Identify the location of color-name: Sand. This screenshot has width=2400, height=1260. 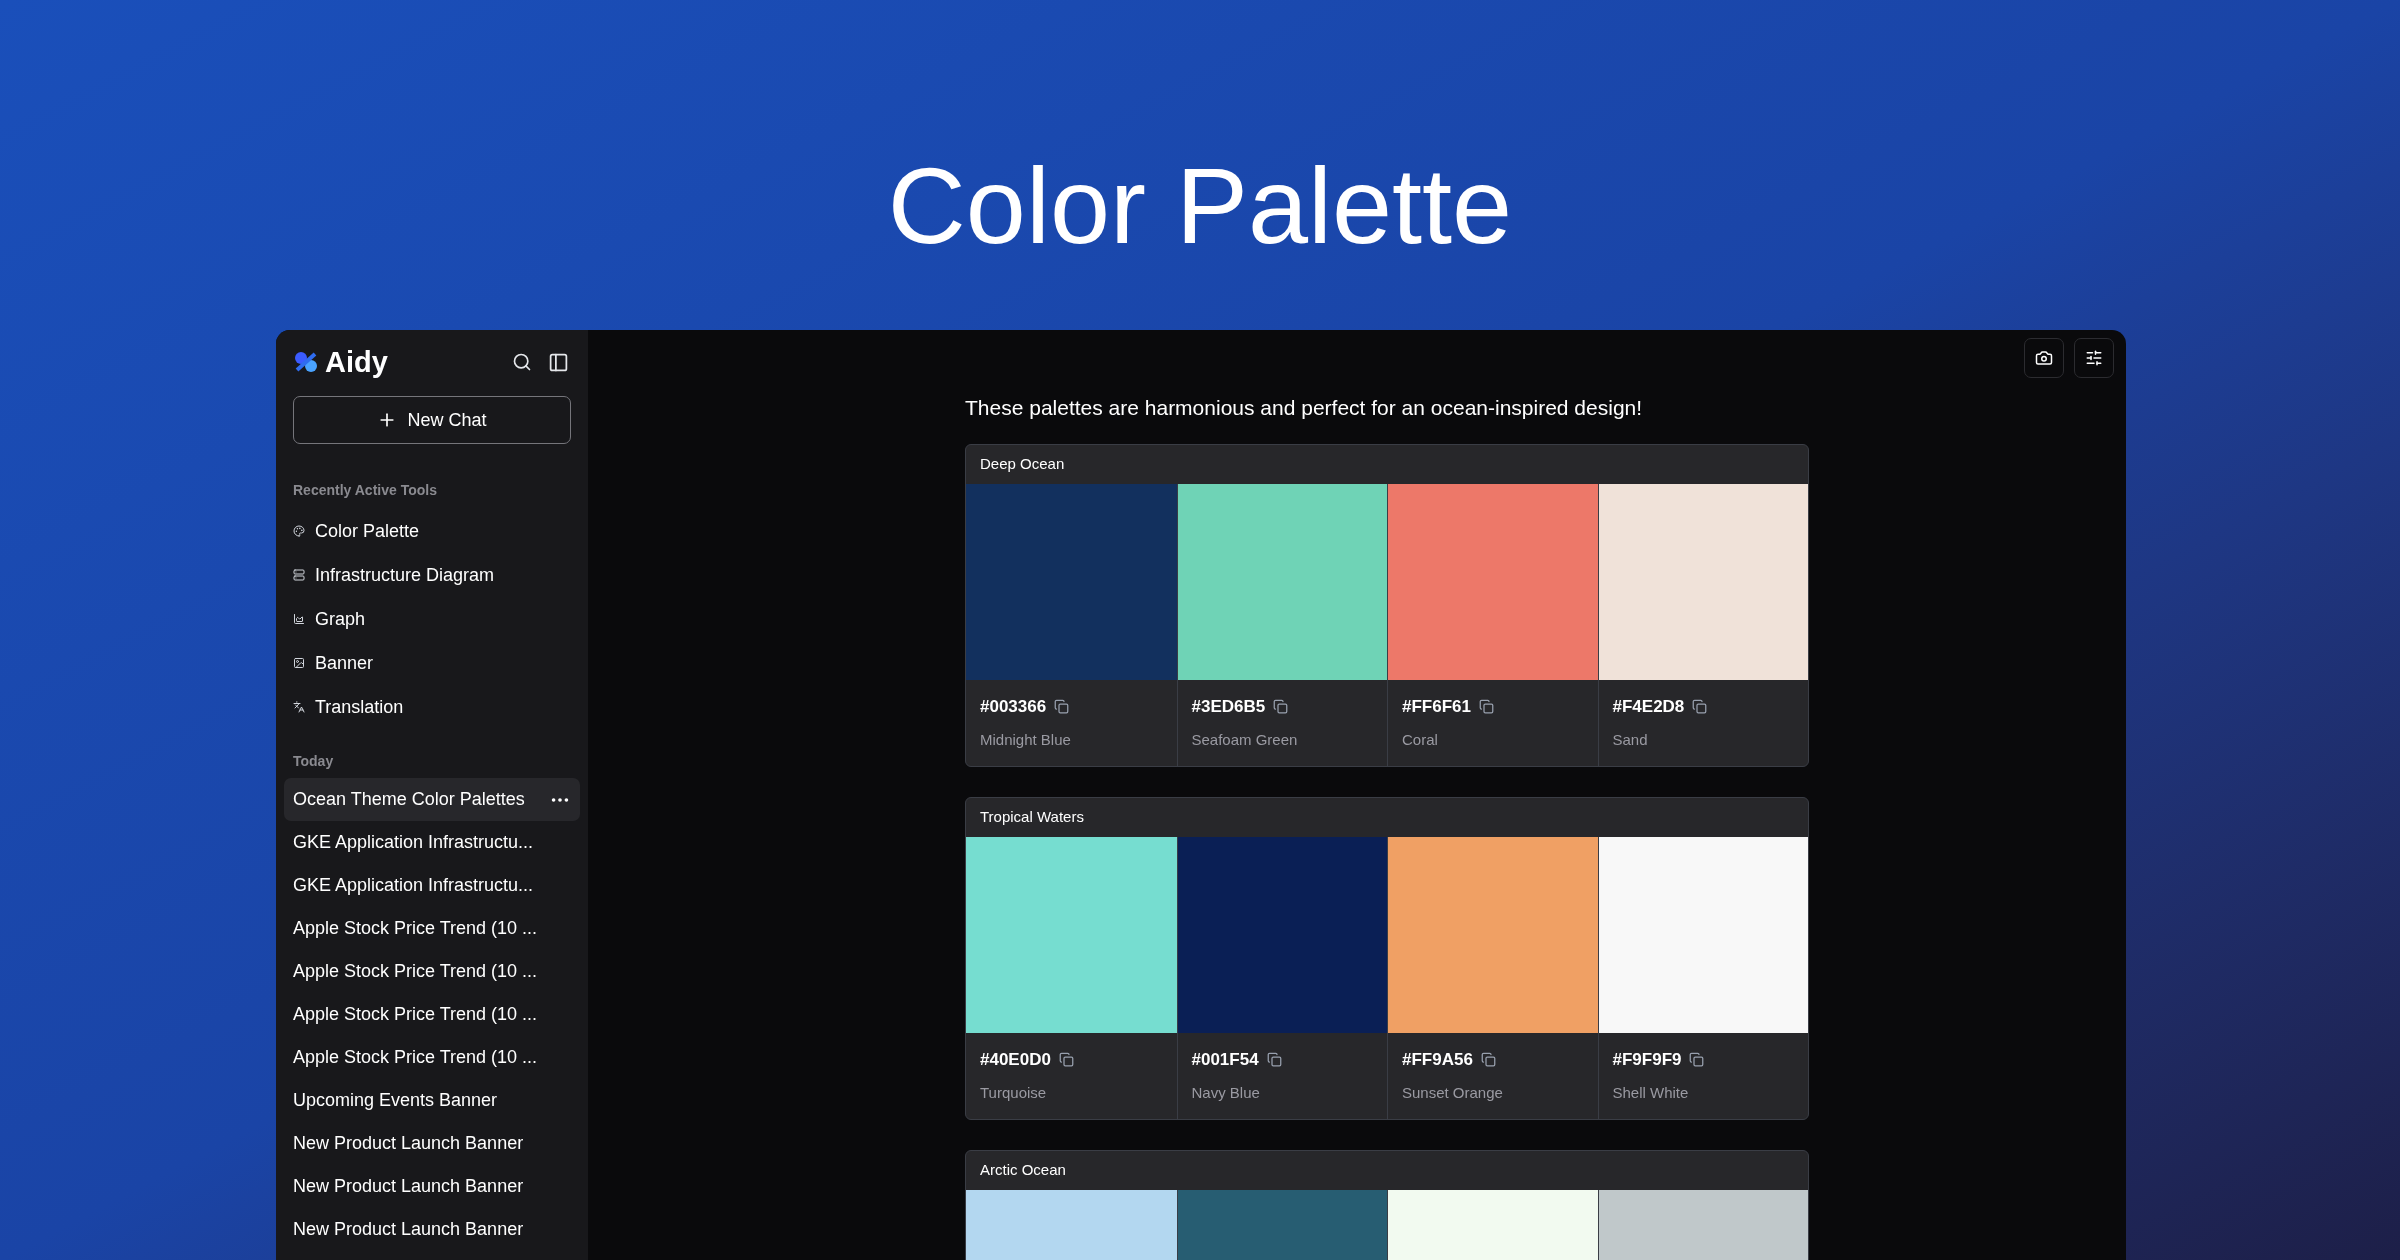
(1630, 740).